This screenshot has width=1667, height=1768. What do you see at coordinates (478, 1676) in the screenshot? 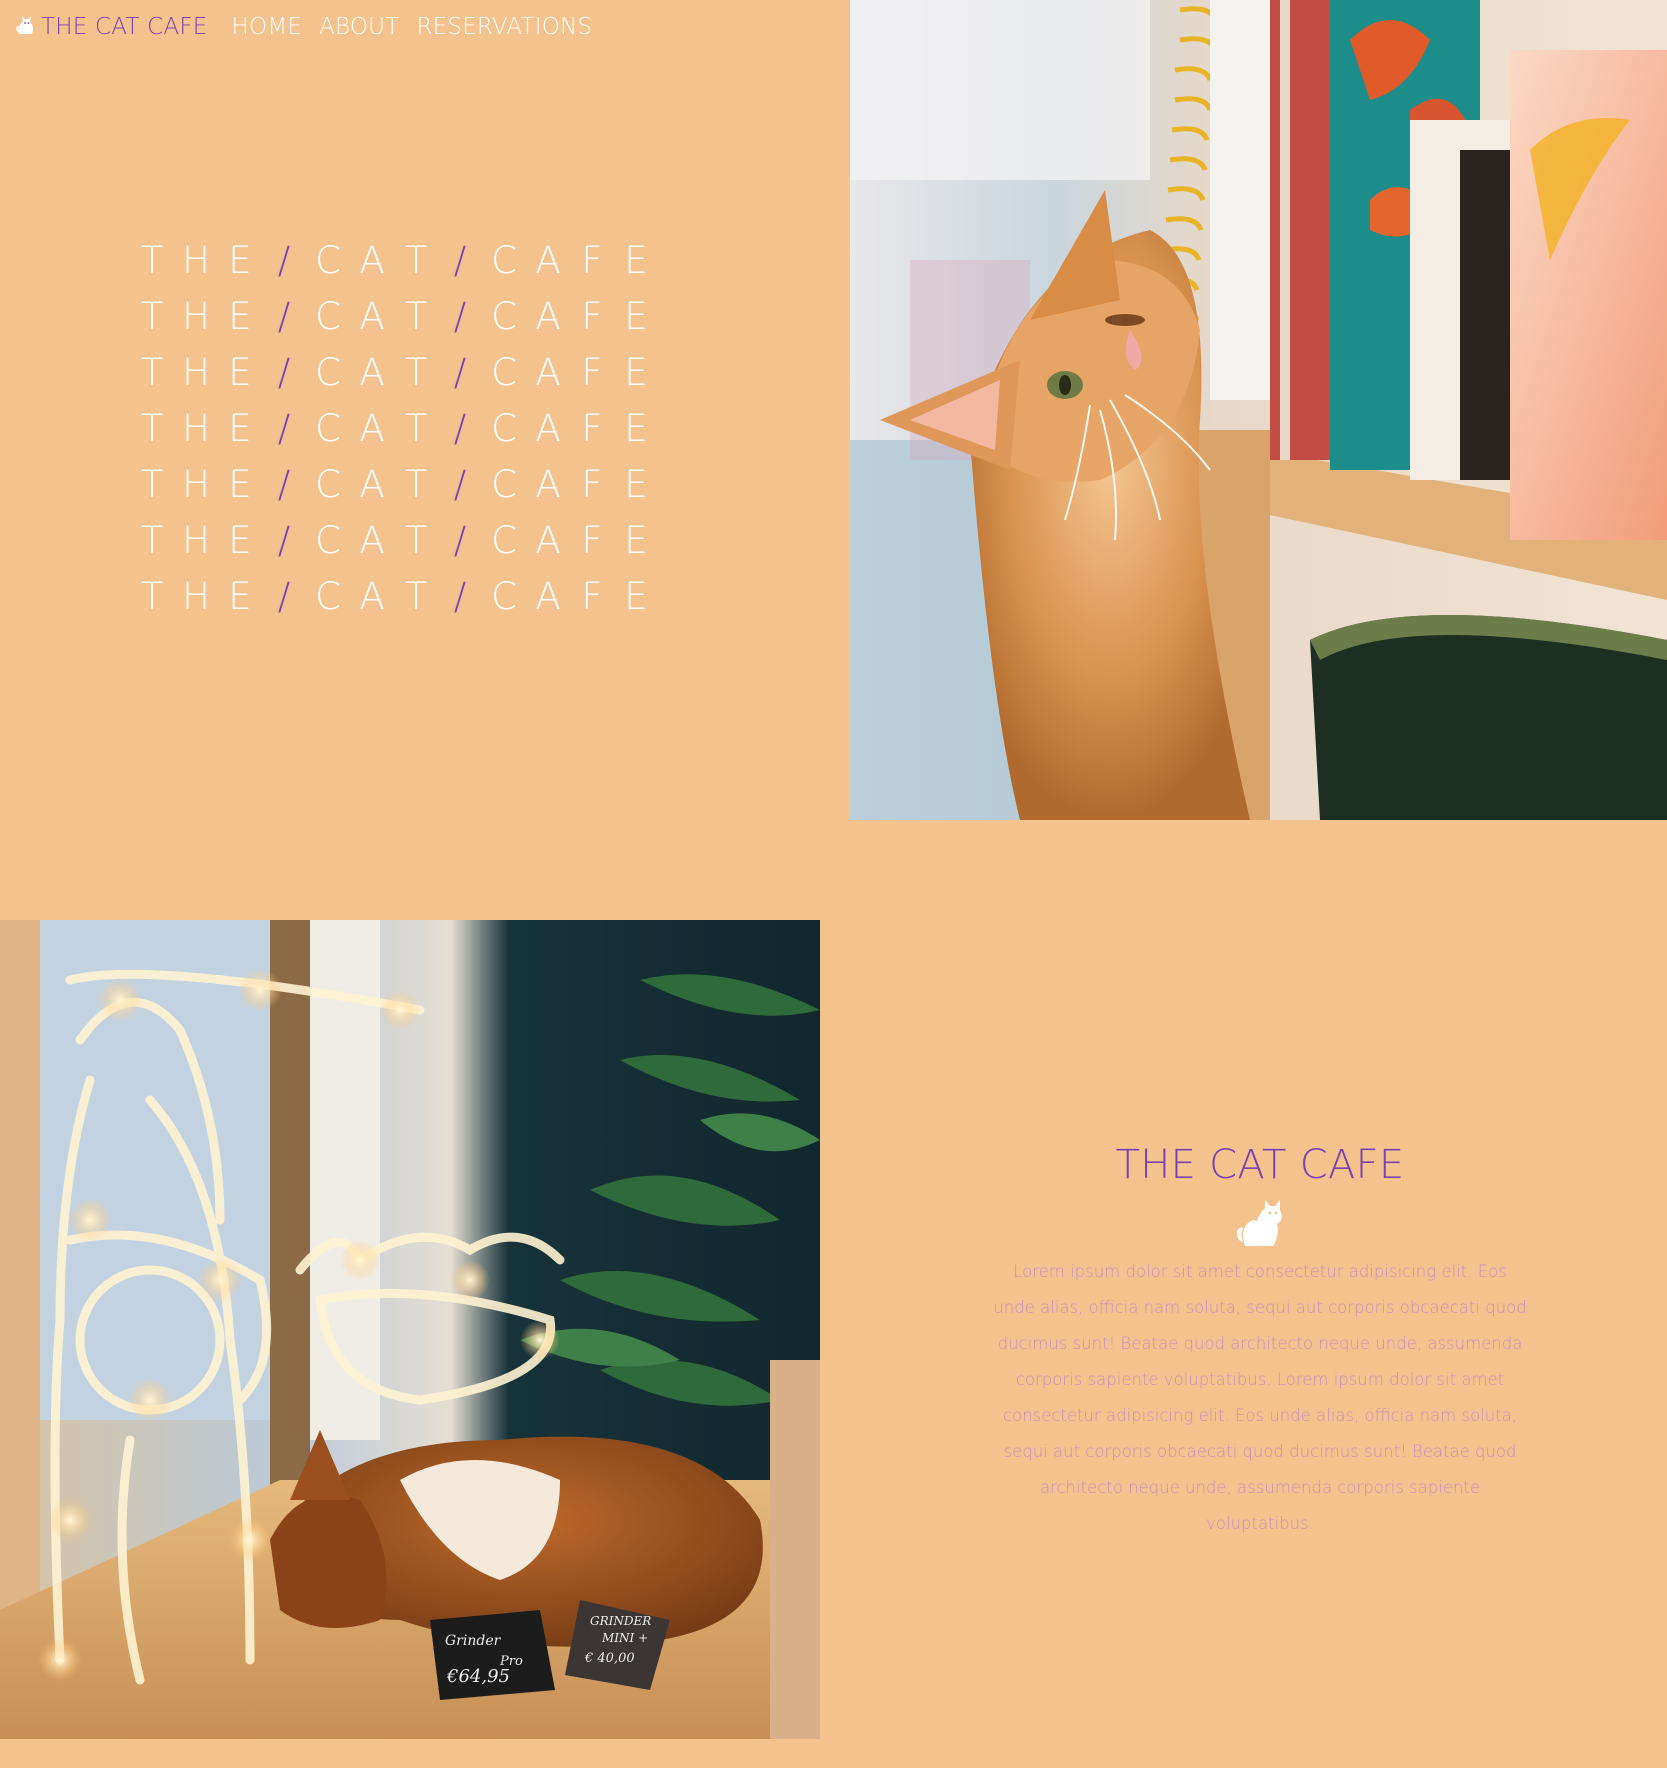
I see `sign1-price: €64,95` at bounding box center [478, 1676].